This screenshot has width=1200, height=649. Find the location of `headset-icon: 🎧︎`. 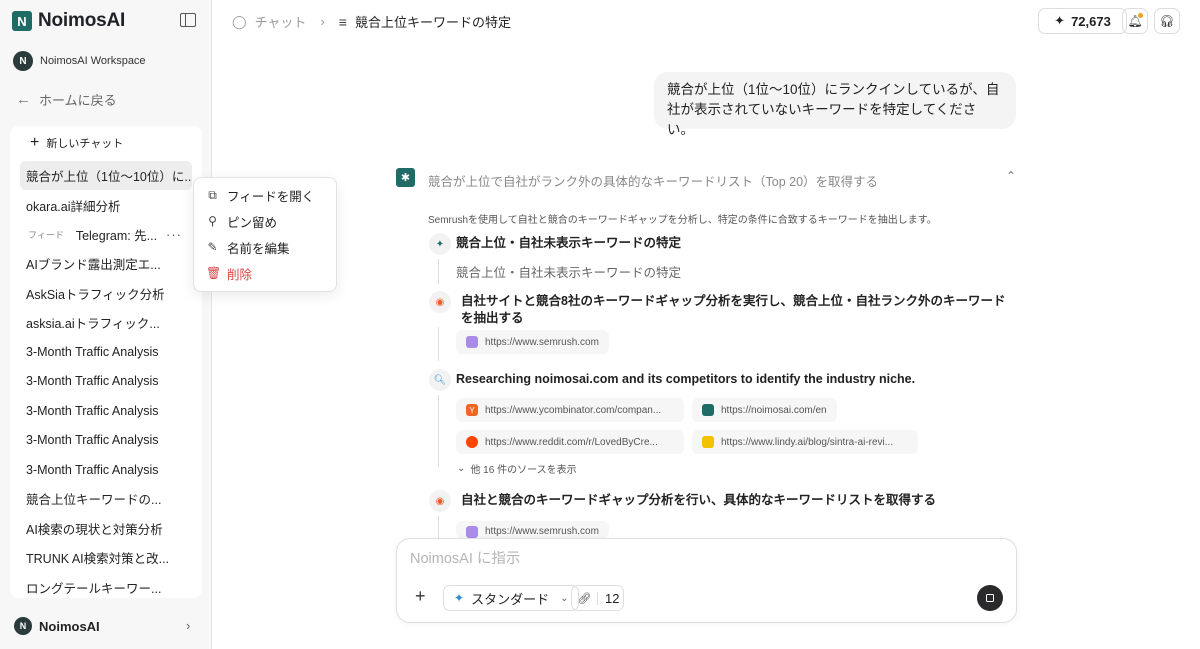

headset-icon: 🎧︎ is located at coordinates (1167, 21).